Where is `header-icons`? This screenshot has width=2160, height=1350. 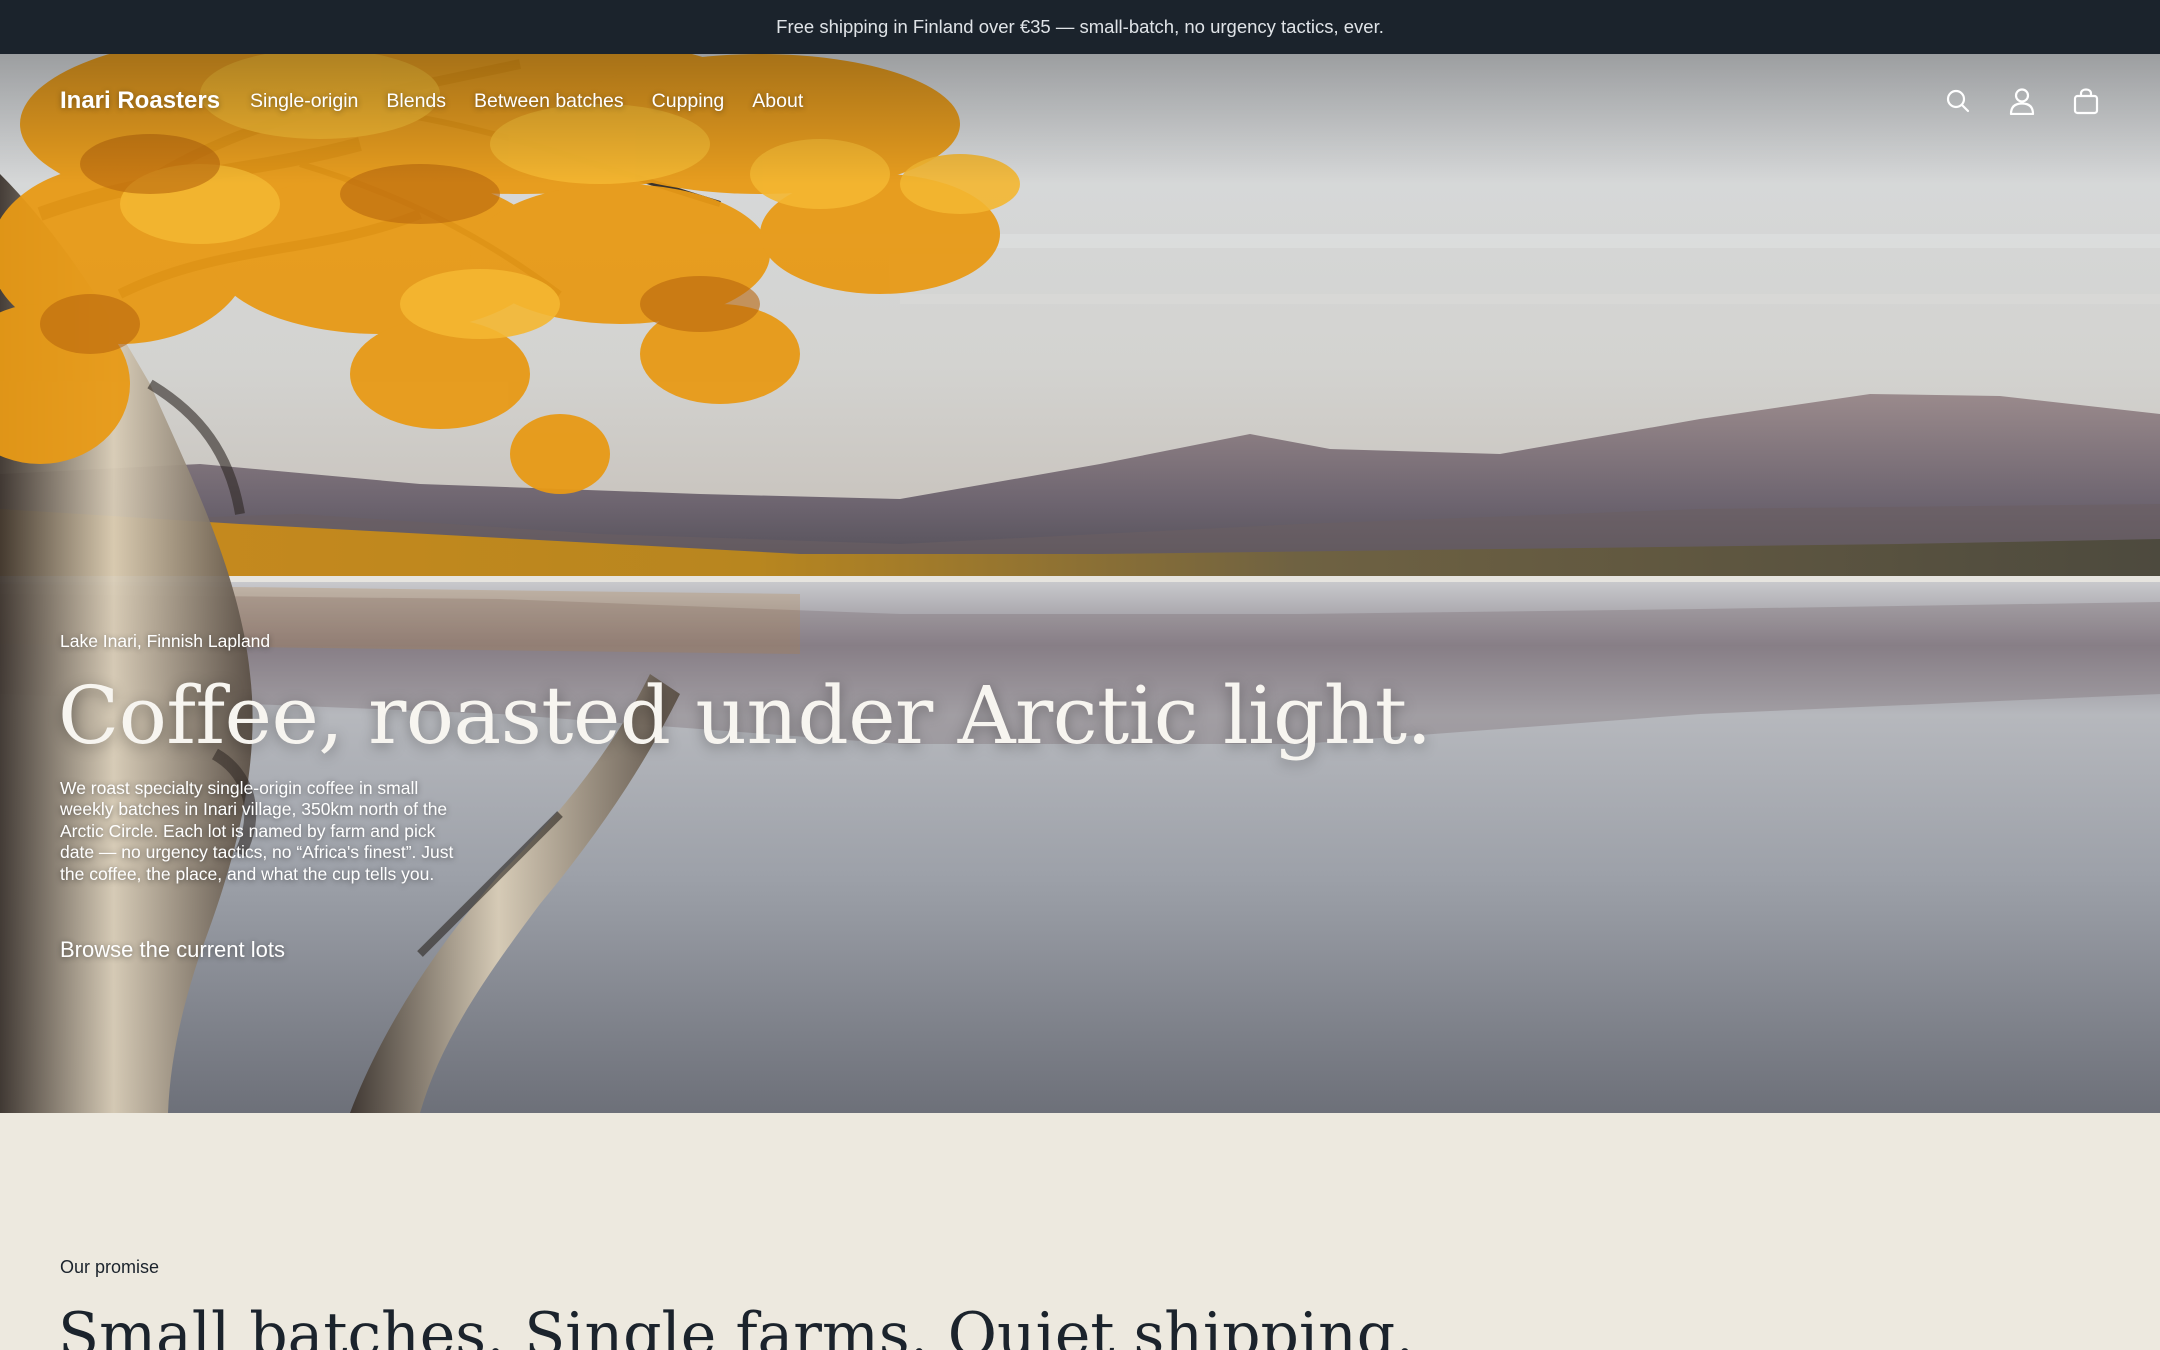 header-icons is located at coordinates (2022, 101).